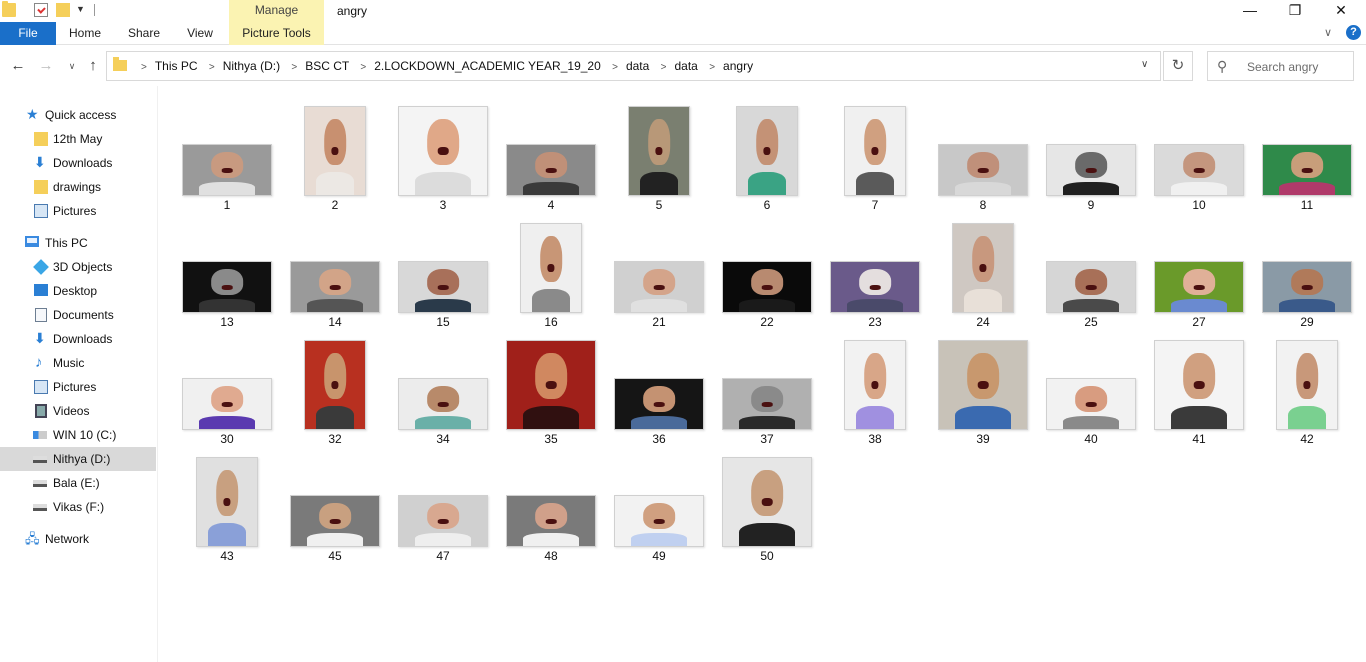  What do you see at coordinates (1178, 66) in the screenshot?
I see `refresh-button: ↻` at bounding box center [1178, 66].